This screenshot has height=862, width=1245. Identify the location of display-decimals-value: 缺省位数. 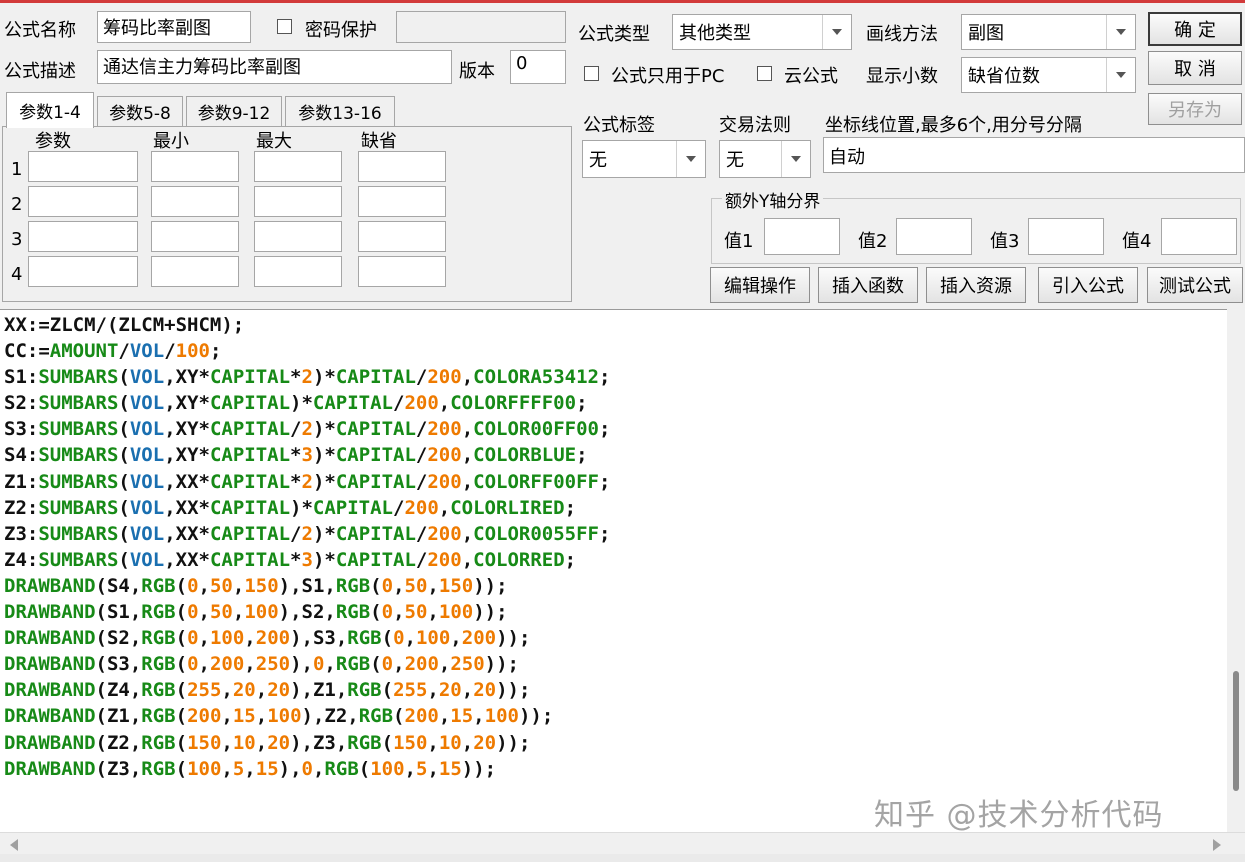
(1004, 76).